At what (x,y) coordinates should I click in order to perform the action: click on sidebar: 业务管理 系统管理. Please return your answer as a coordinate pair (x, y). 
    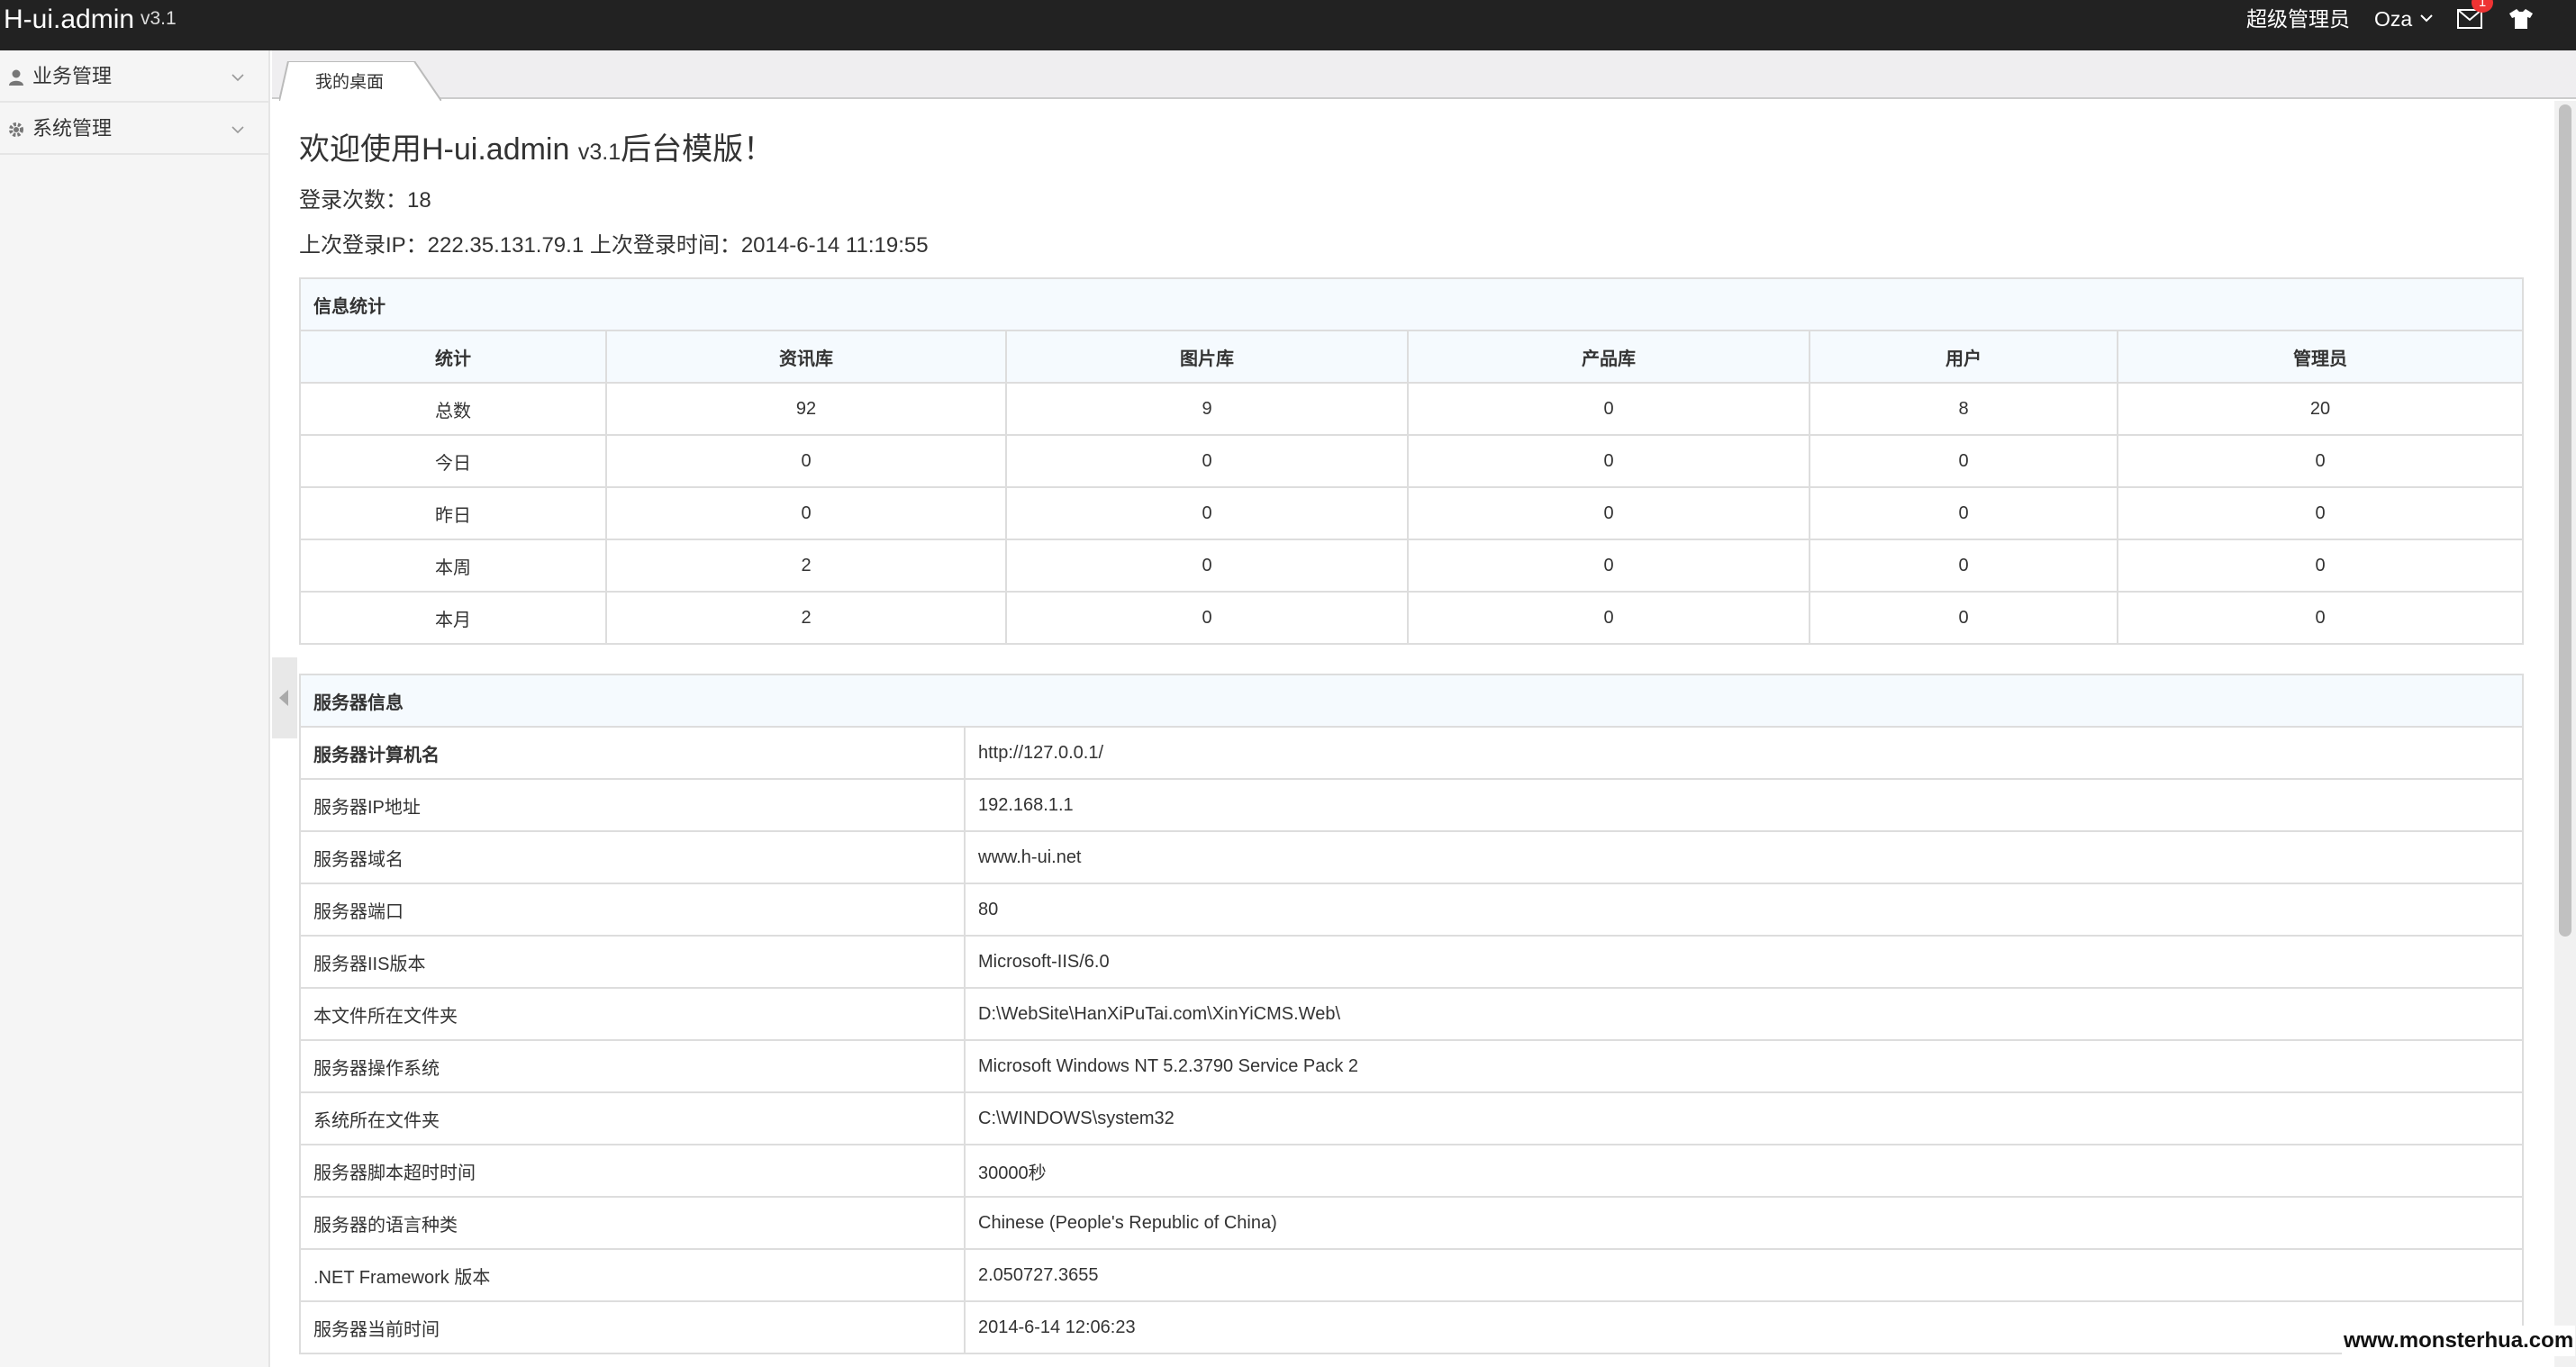
    Looking at the image, I should click on (135, 708).